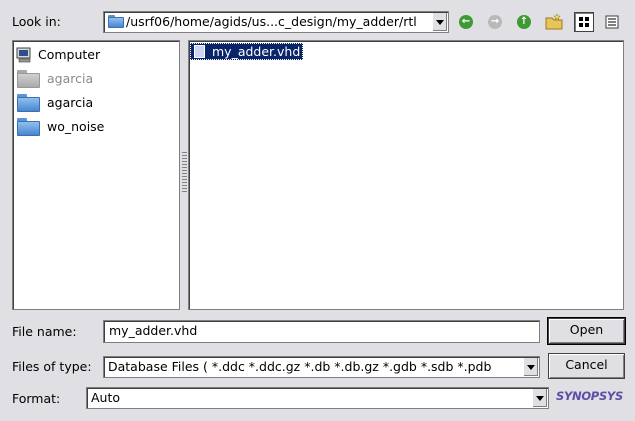 Image resolution: width=635 pixels, height=421 pixels. I want to click on synopsys-logo: SYNOPSYS, so click(589, 396).